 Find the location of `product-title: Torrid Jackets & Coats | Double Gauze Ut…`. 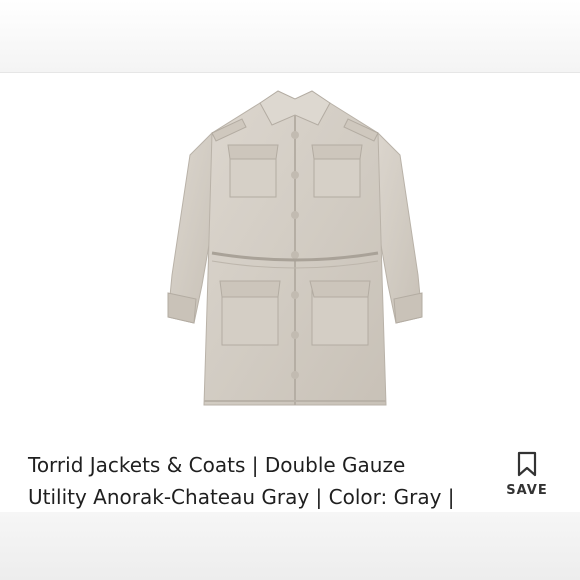

product-title: Torrid Jackets & Coats | Double Gauze Ut… is located at coordinates (263, 481).